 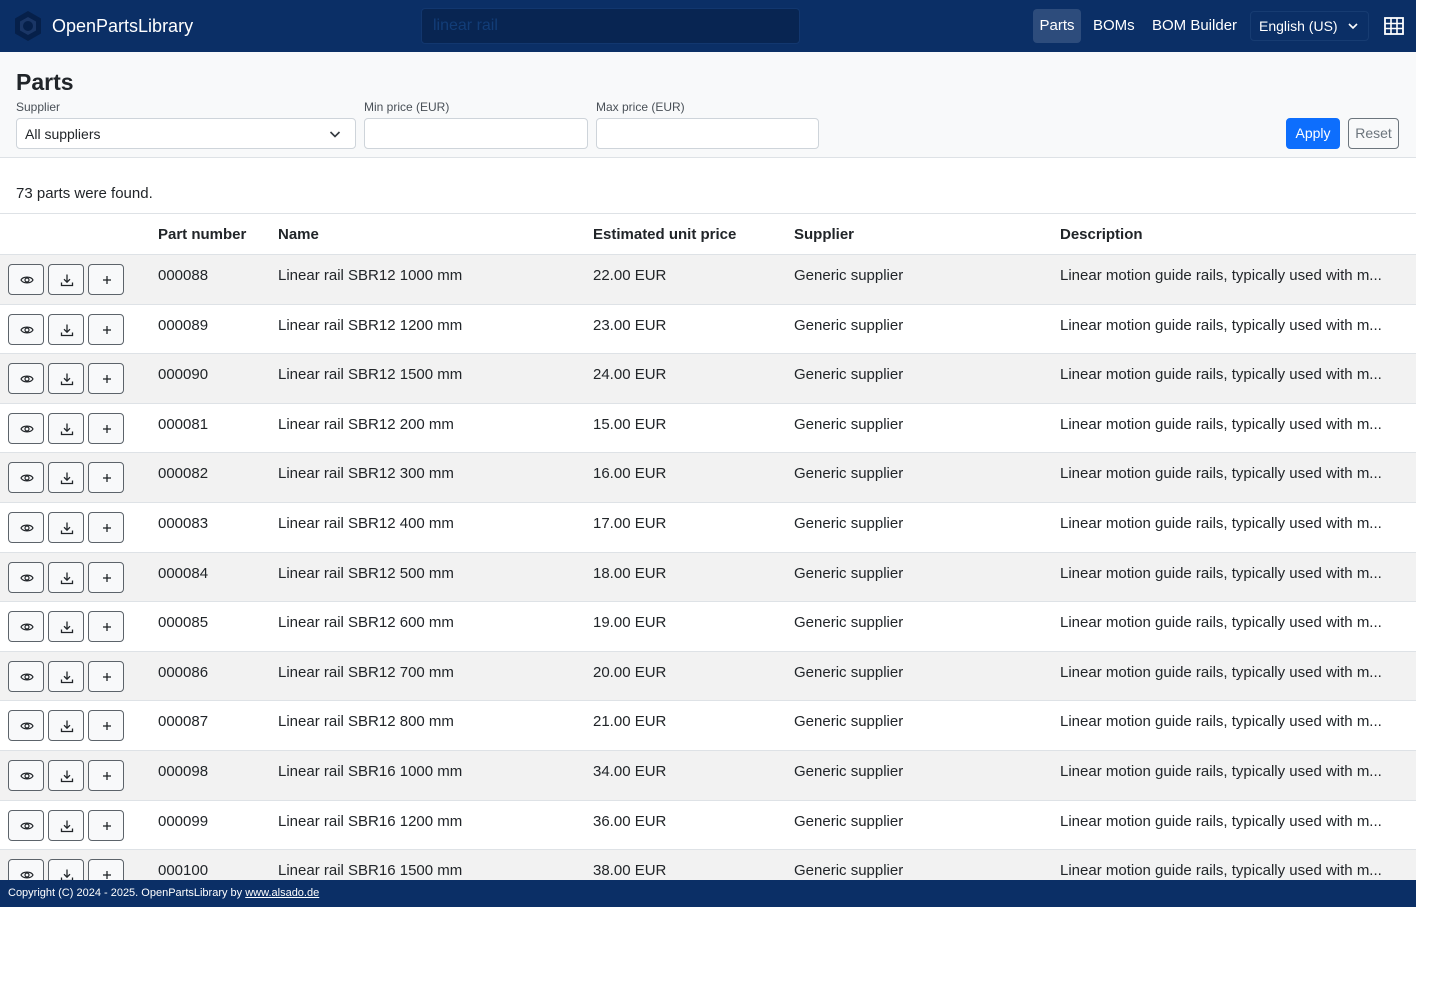 What do you see at coordinates (685, 234) in the screenshot?
I see `header-price: Estimated unit price` at bounding box center [685, 234].